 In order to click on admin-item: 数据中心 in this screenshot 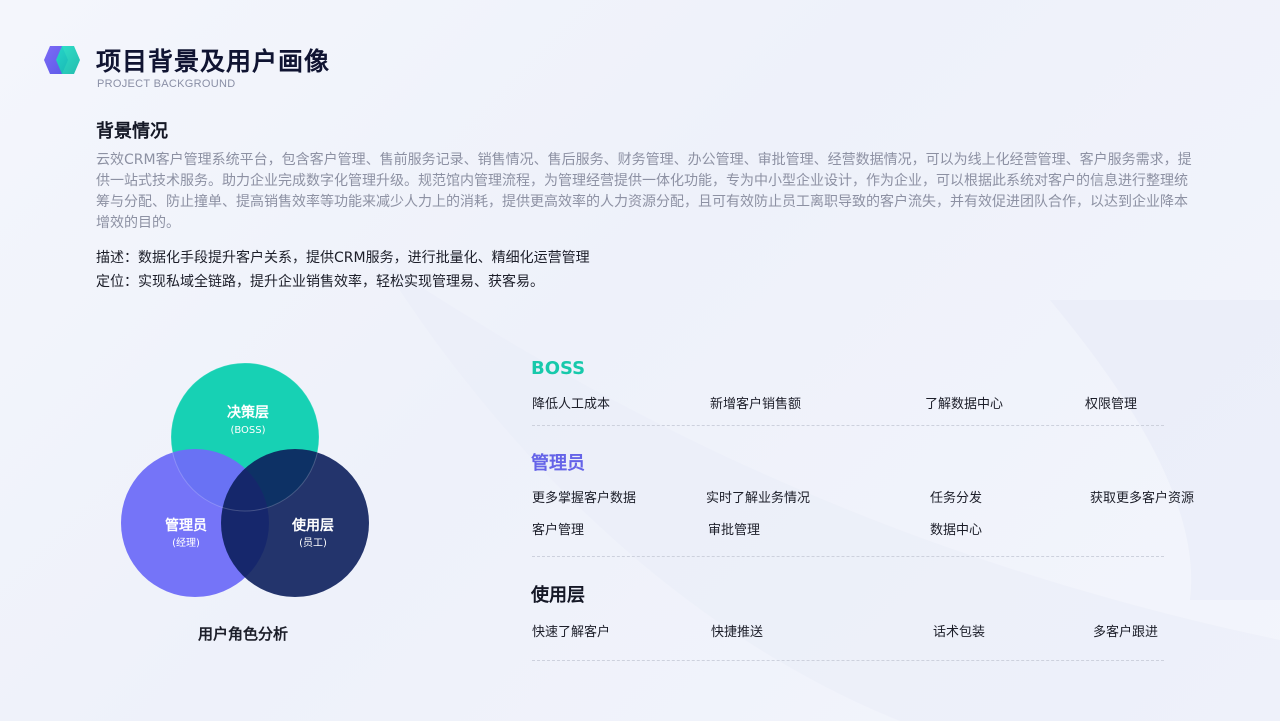, I will do `click(956, 530)`.